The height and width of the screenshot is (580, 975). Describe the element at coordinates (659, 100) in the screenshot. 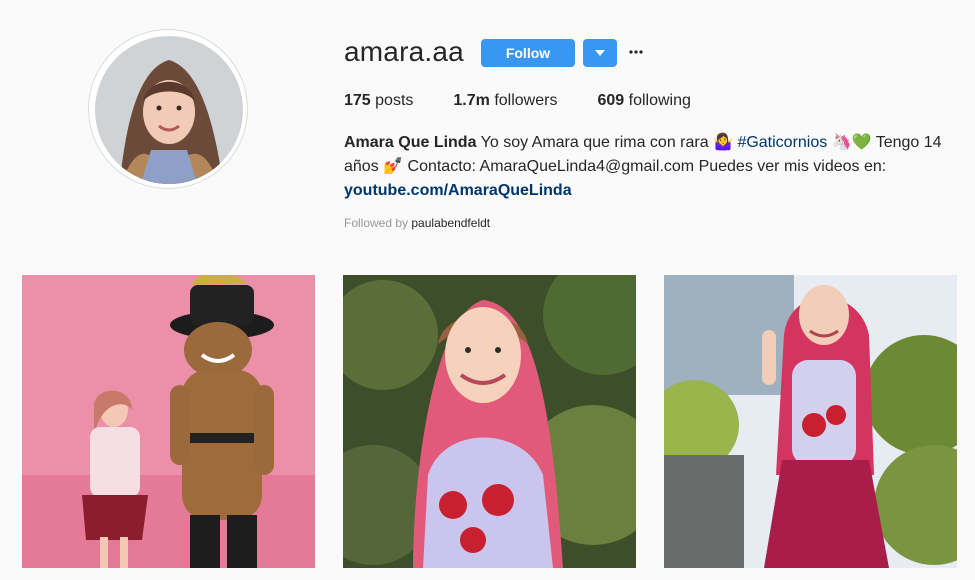

I see `following-label: following` at that location.